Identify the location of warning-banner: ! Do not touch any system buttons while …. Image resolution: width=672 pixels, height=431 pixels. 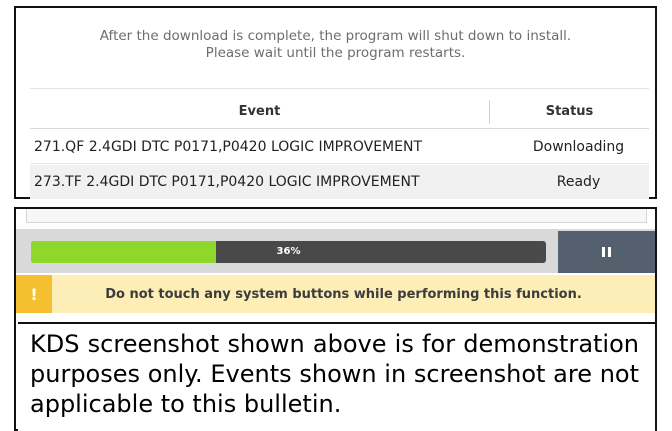
(335, 294).